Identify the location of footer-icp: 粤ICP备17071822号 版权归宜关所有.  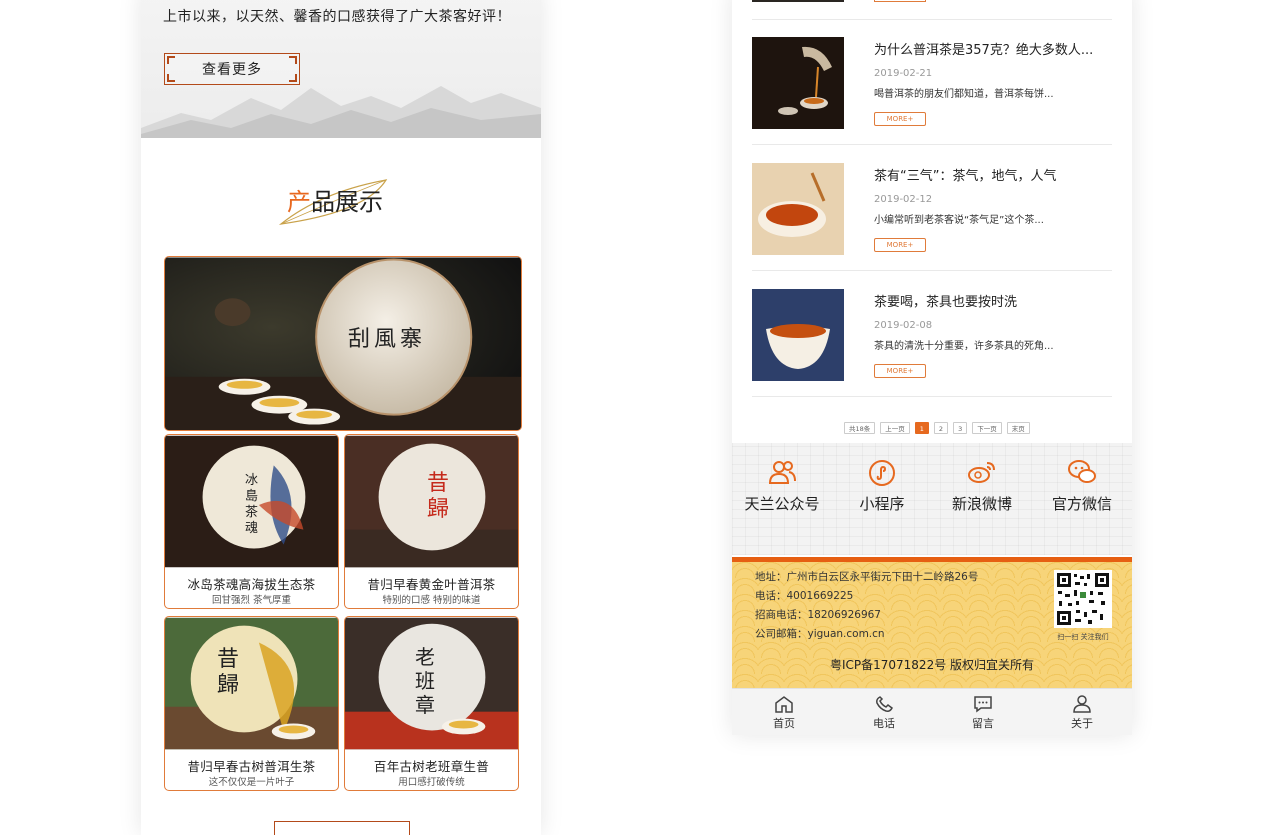
(932, 665).